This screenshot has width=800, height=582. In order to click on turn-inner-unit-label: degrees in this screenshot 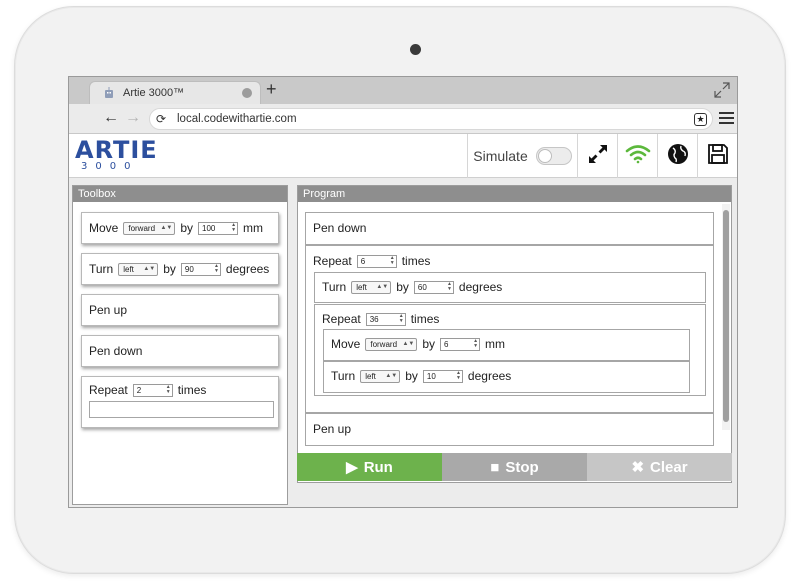, I will do `click(489, 376)`.